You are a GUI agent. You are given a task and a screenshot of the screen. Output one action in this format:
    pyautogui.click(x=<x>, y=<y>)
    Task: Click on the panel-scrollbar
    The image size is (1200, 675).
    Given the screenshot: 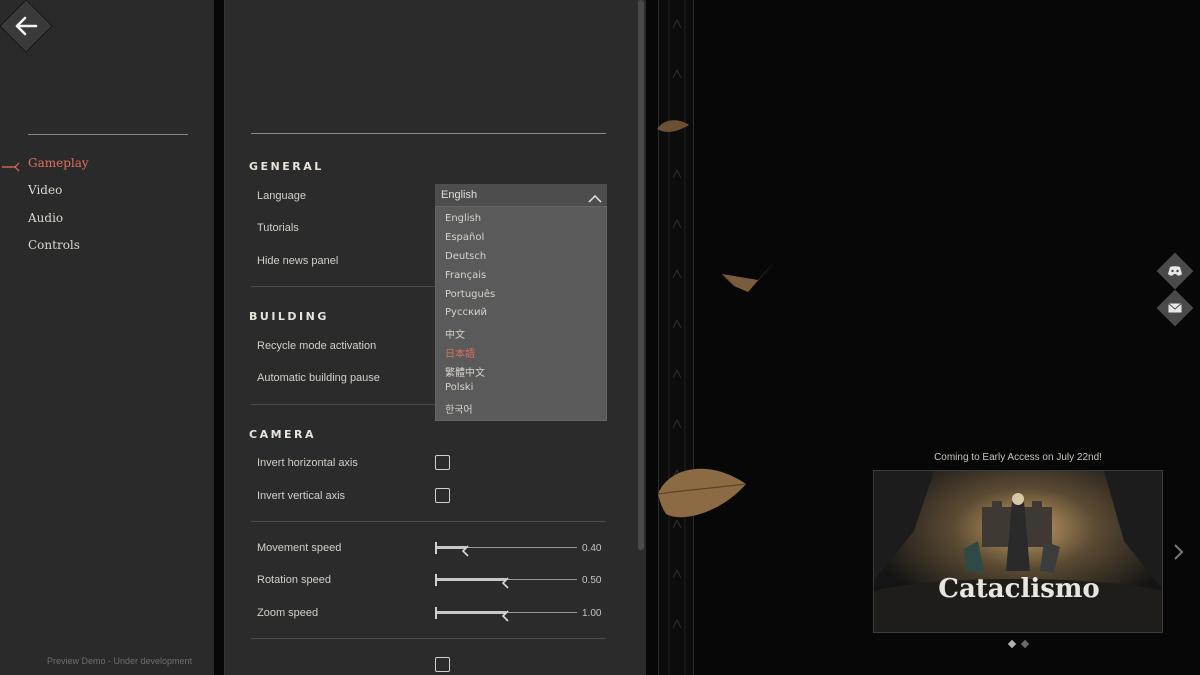 What is the action you would take?
    pyautogui.click(x=641, y=275)
    